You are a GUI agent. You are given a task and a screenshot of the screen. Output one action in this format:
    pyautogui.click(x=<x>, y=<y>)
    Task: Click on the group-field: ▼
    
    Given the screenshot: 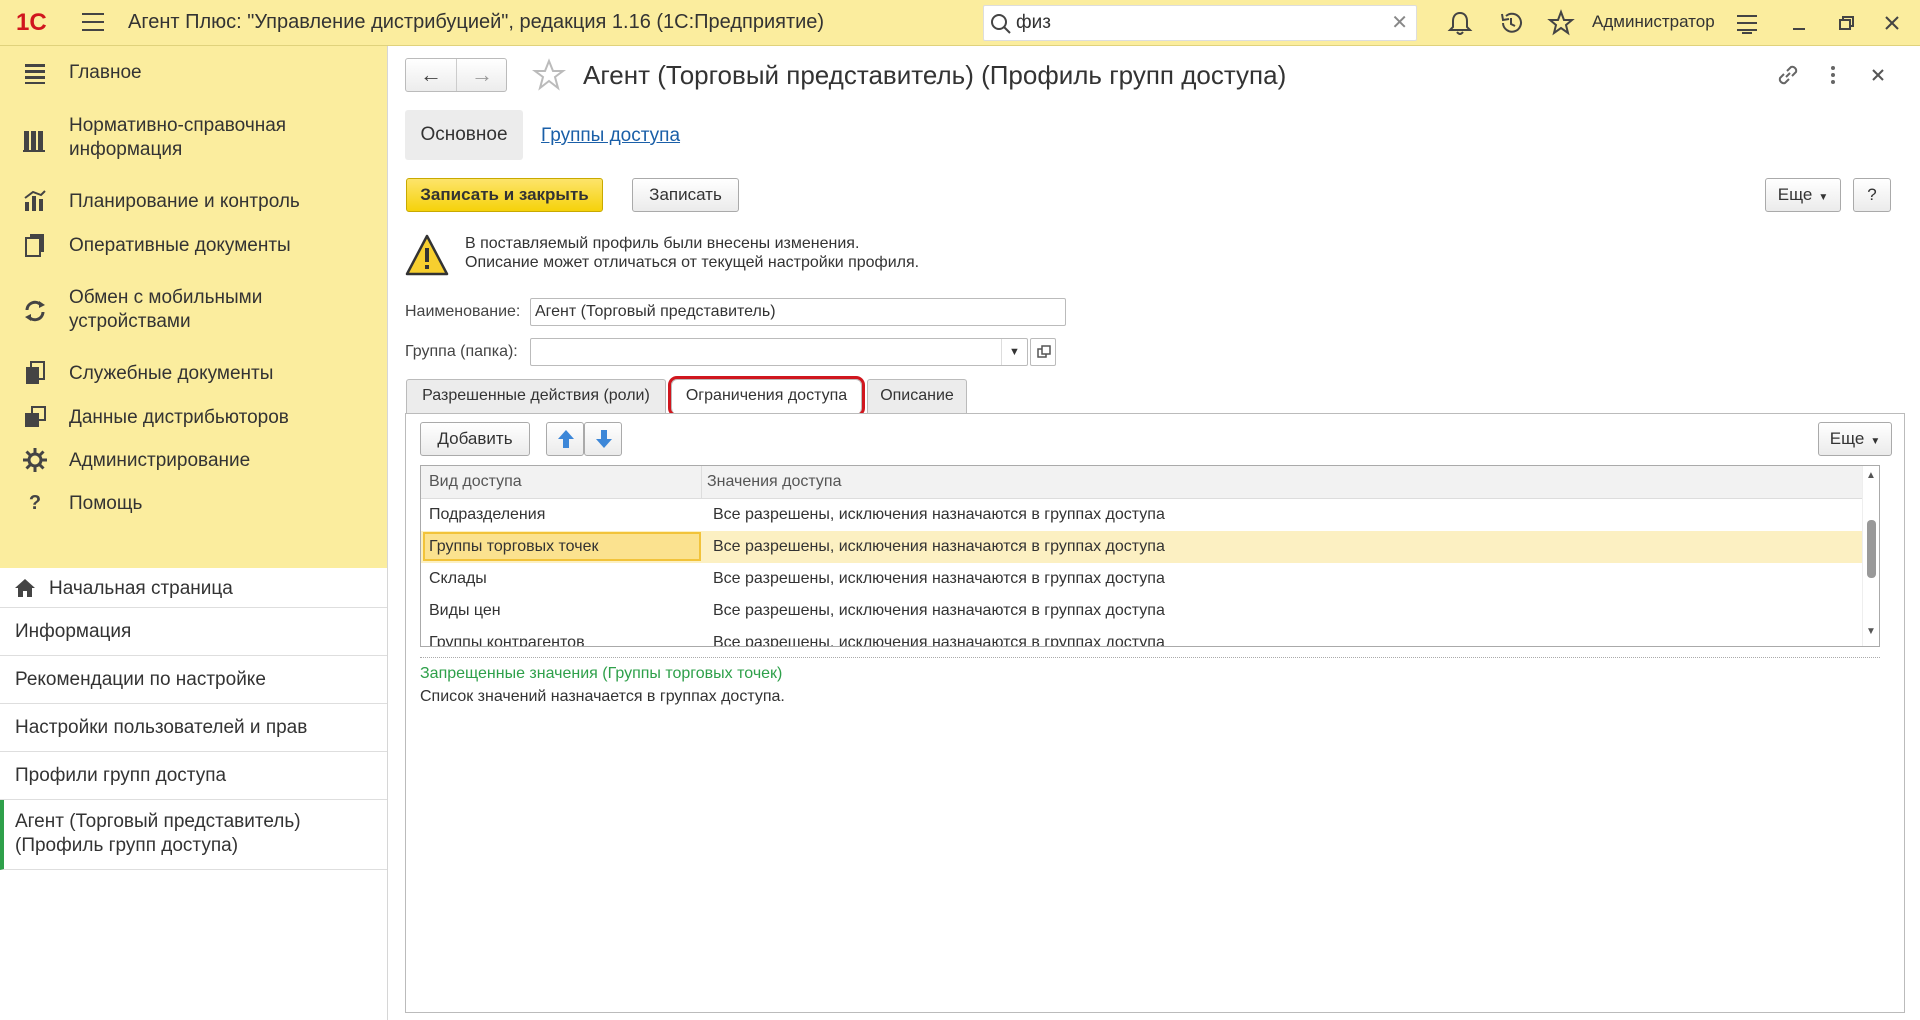 What is the action you would take?
    pyautogui.click(x=779, y=352)
    